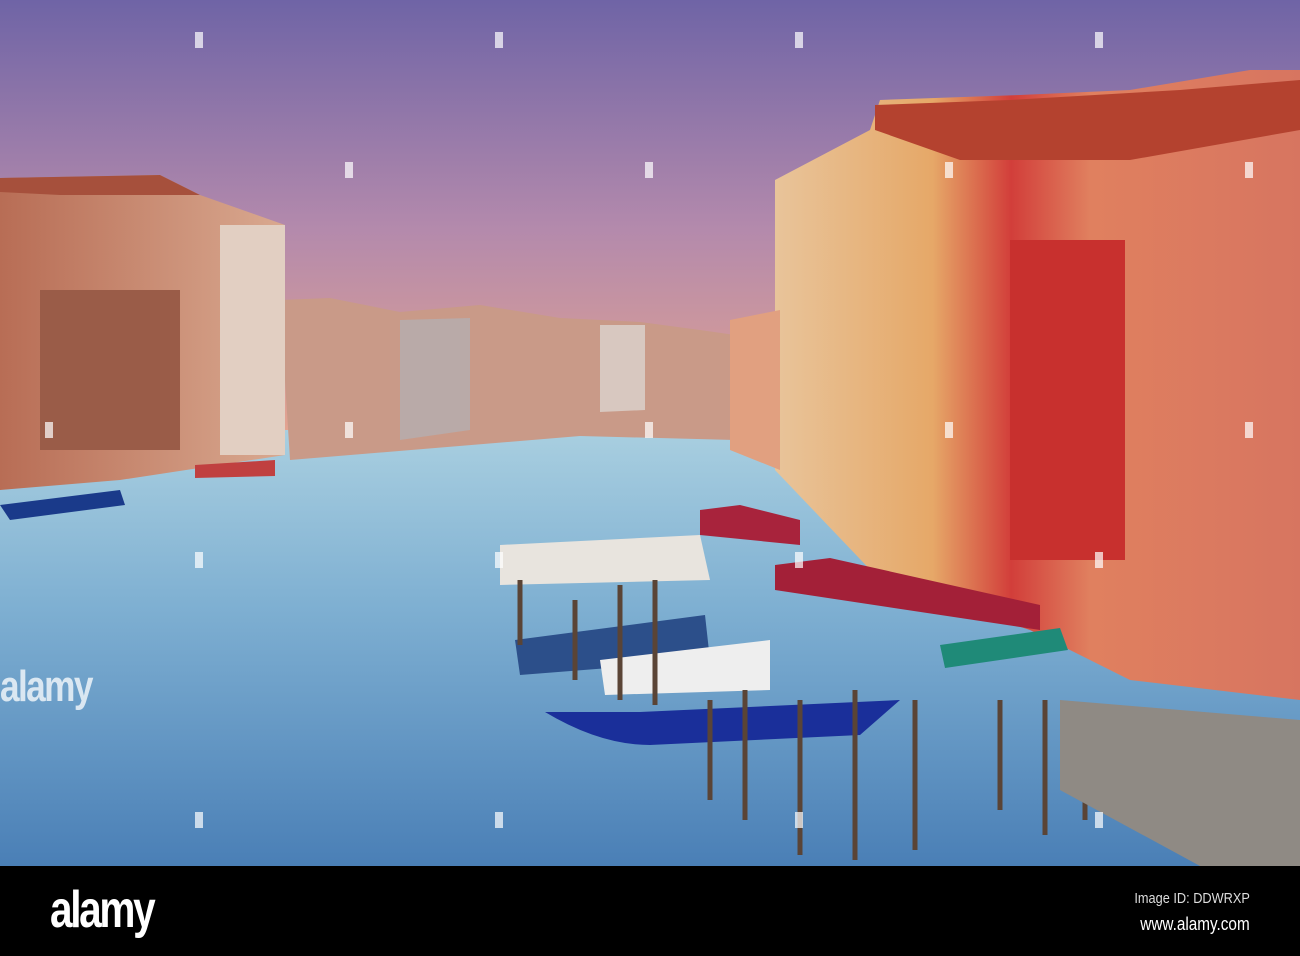 The image size is (1300, 956). What do you see at coordinates (46, 686) in the screenshot?
I see `watermark-text: alamy` at bounding box center [46, 686].